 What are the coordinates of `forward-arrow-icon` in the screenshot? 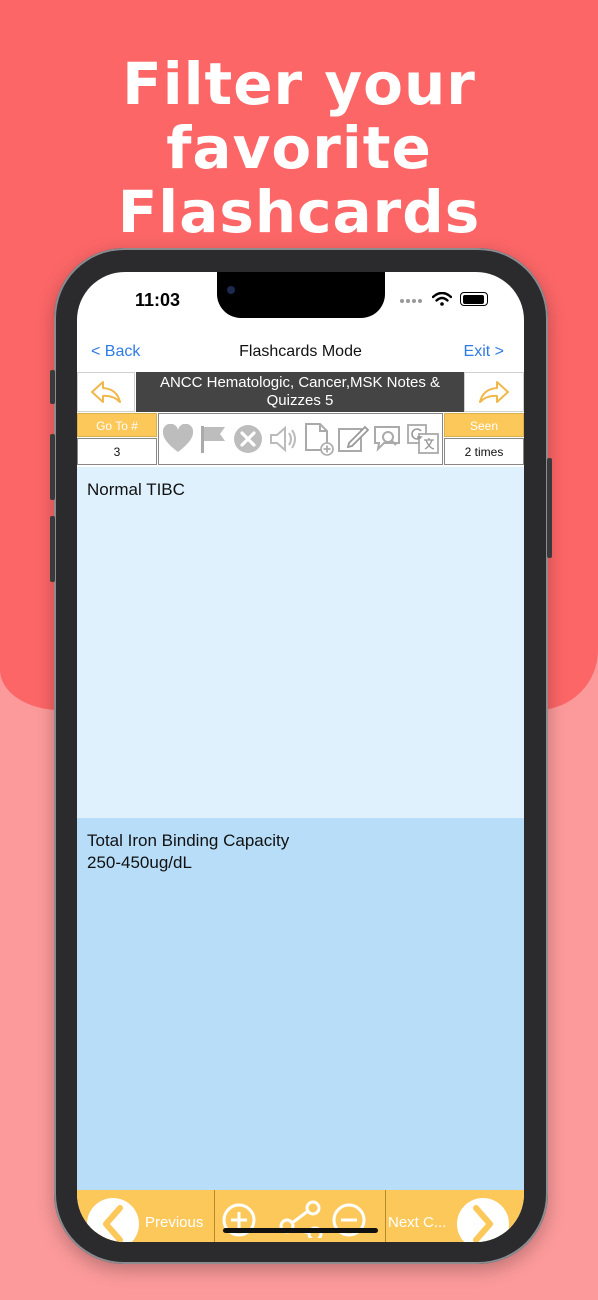 It's located at (494, 392).